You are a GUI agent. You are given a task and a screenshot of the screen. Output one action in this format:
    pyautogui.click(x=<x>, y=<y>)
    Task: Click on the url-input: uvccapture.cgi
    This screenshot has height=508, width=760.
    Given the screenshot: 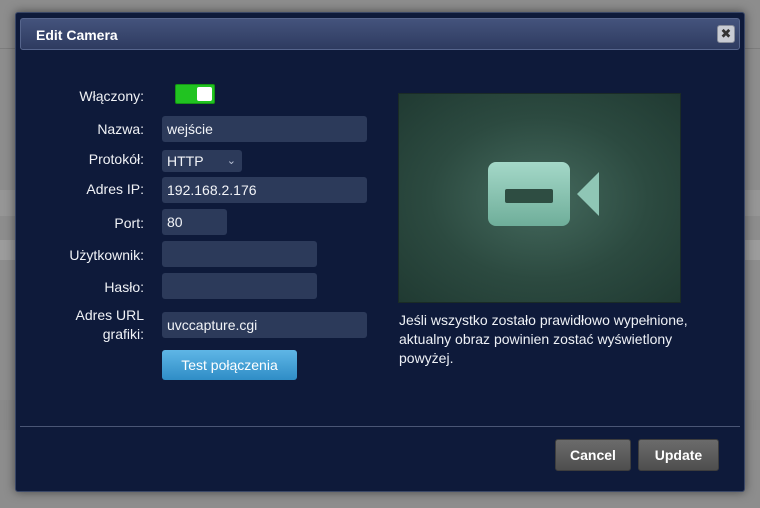 What is the action you would take?
    pyautogui.click(x=264, y=325)
    